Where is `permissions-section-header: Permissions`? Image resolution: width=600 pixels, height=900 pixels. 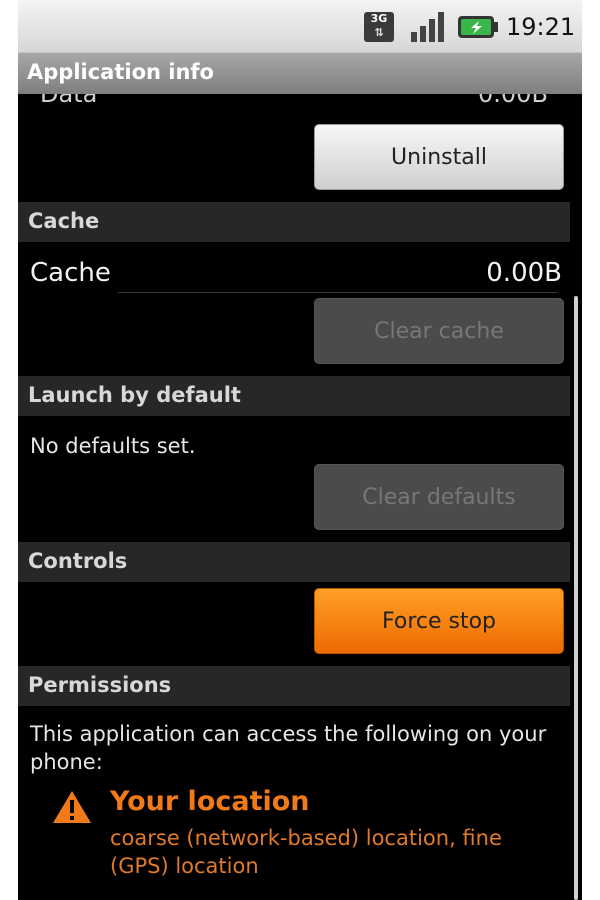 permissions-section-header: Permissions is located at coordinates (294, 686).